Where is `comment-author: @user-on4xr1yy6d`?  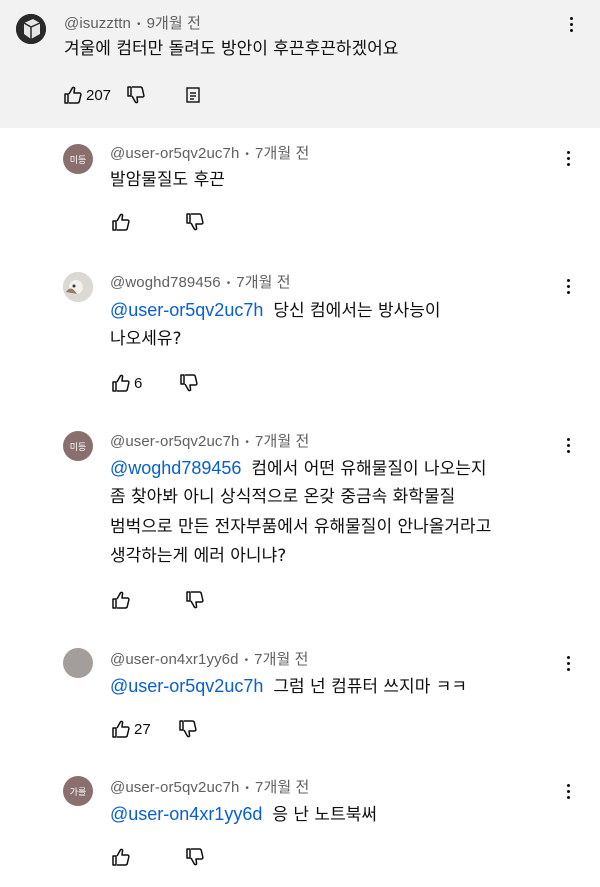 comment-author: @user-on4xr1yy6d is located at coordinates (174, 659).